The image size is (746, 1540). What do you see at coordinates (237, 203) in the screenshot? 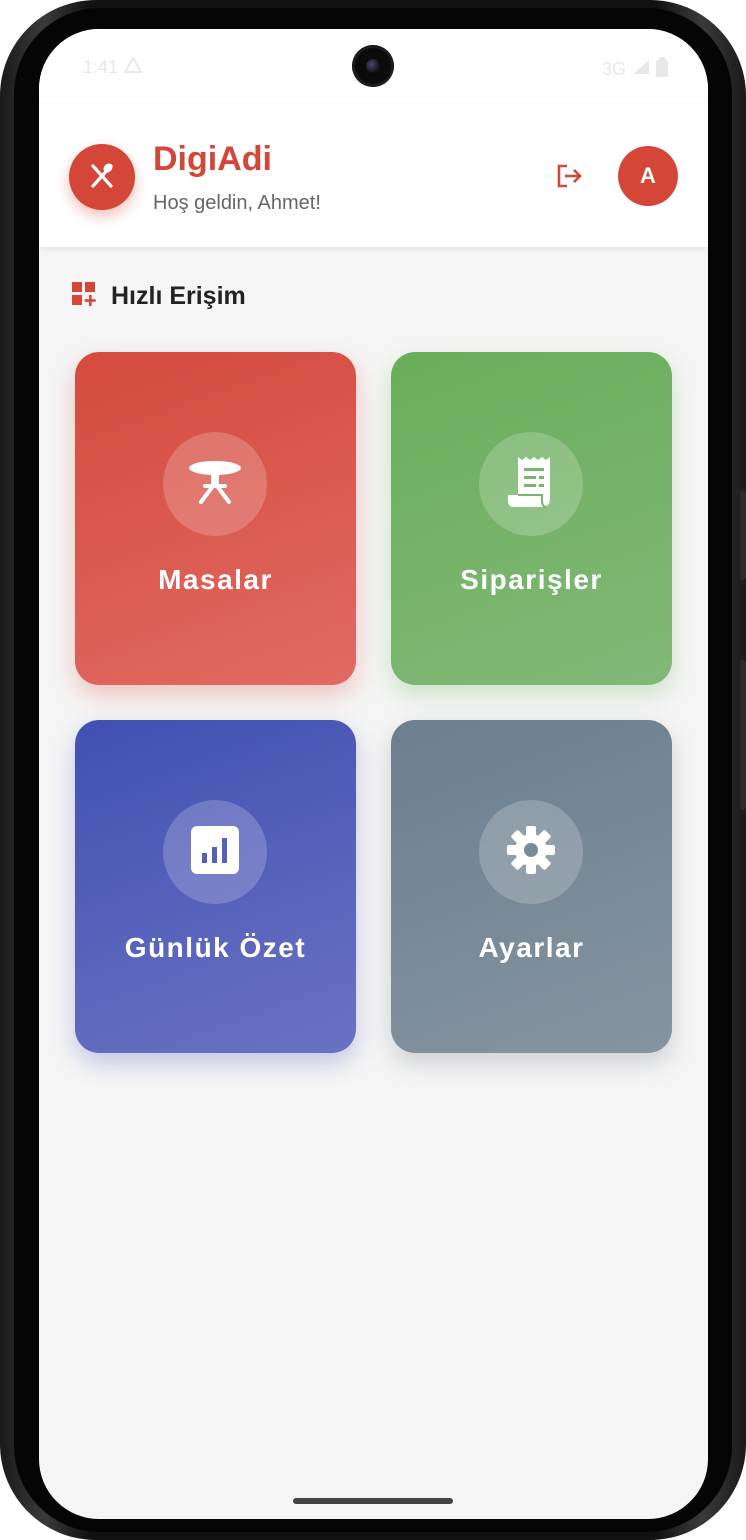
I see `welcome-text: Hoş geldin, Ahmet!` at bounding box center [237, 203].